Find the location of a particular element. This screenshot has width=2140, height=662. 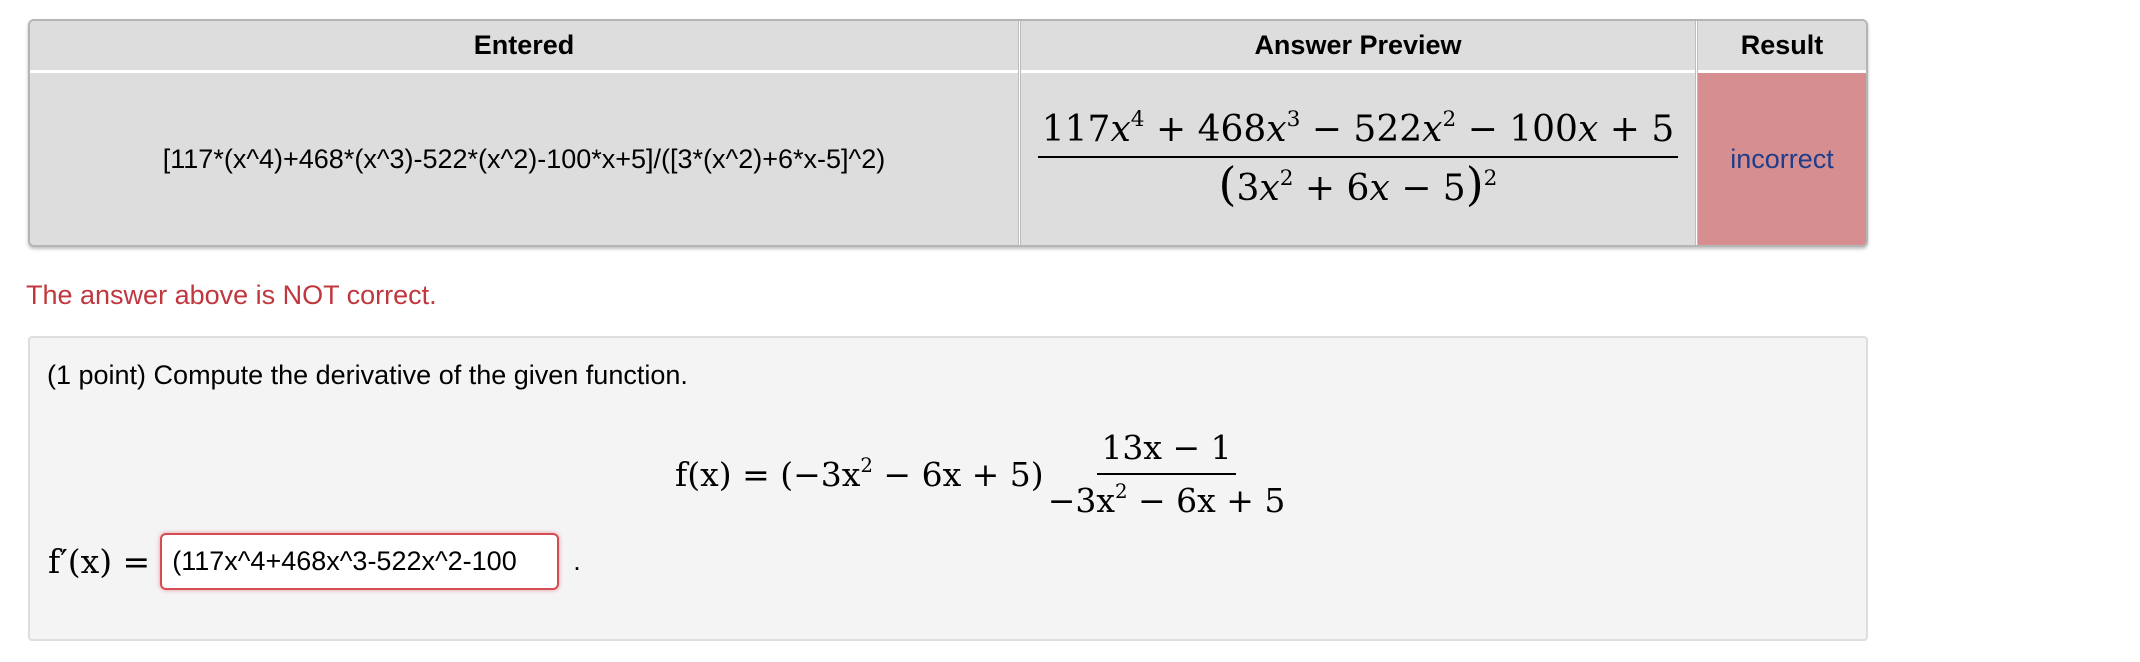

answer-status-message: The answer above is NOT correct. is located at coordinates (231, 295).